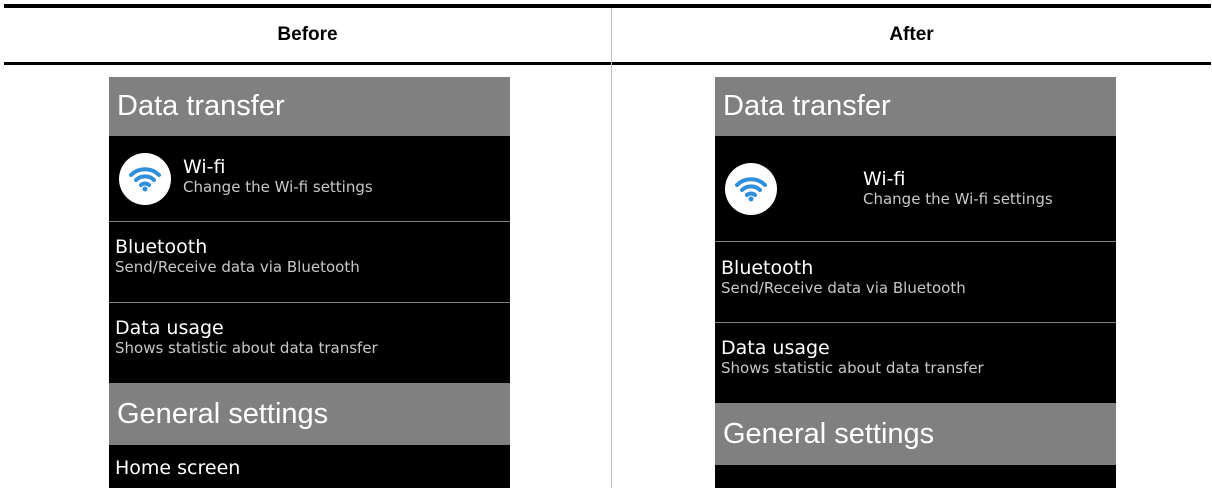  I want to click on before-column-header: Before, so click(307, 34).